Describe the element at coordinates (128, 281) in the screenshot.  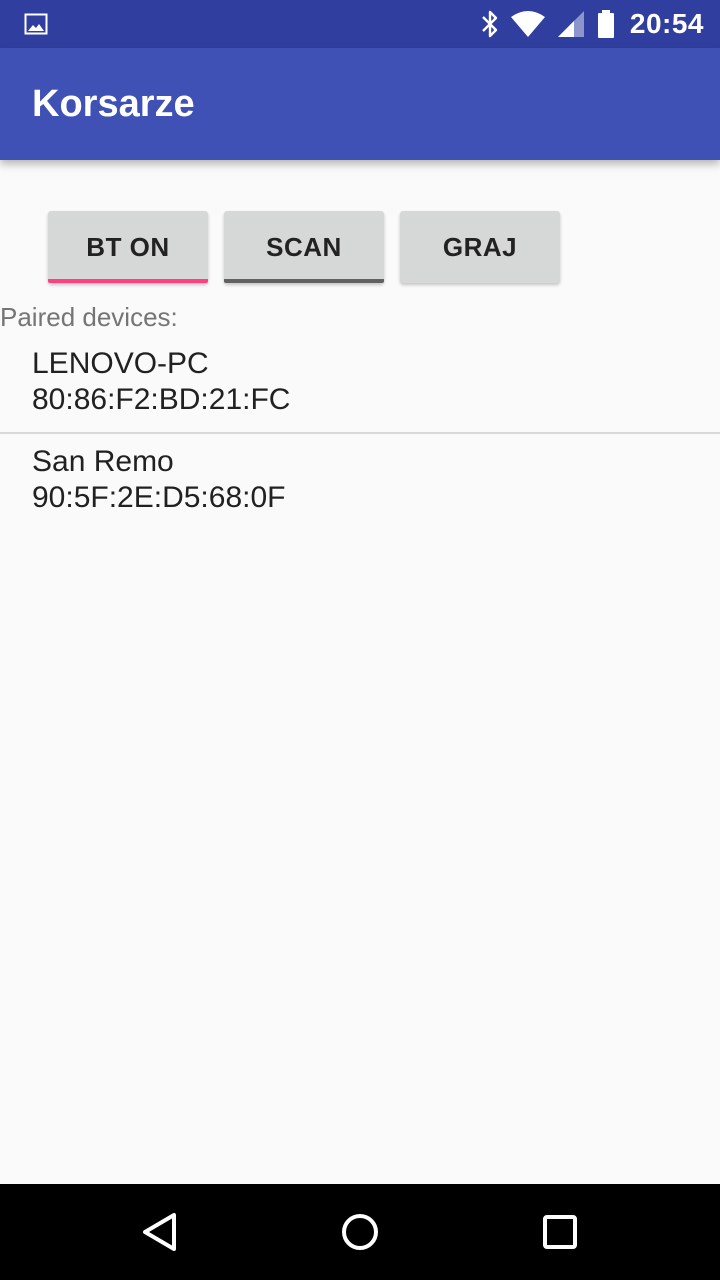
I see `bt-on-button-underline` at that location.